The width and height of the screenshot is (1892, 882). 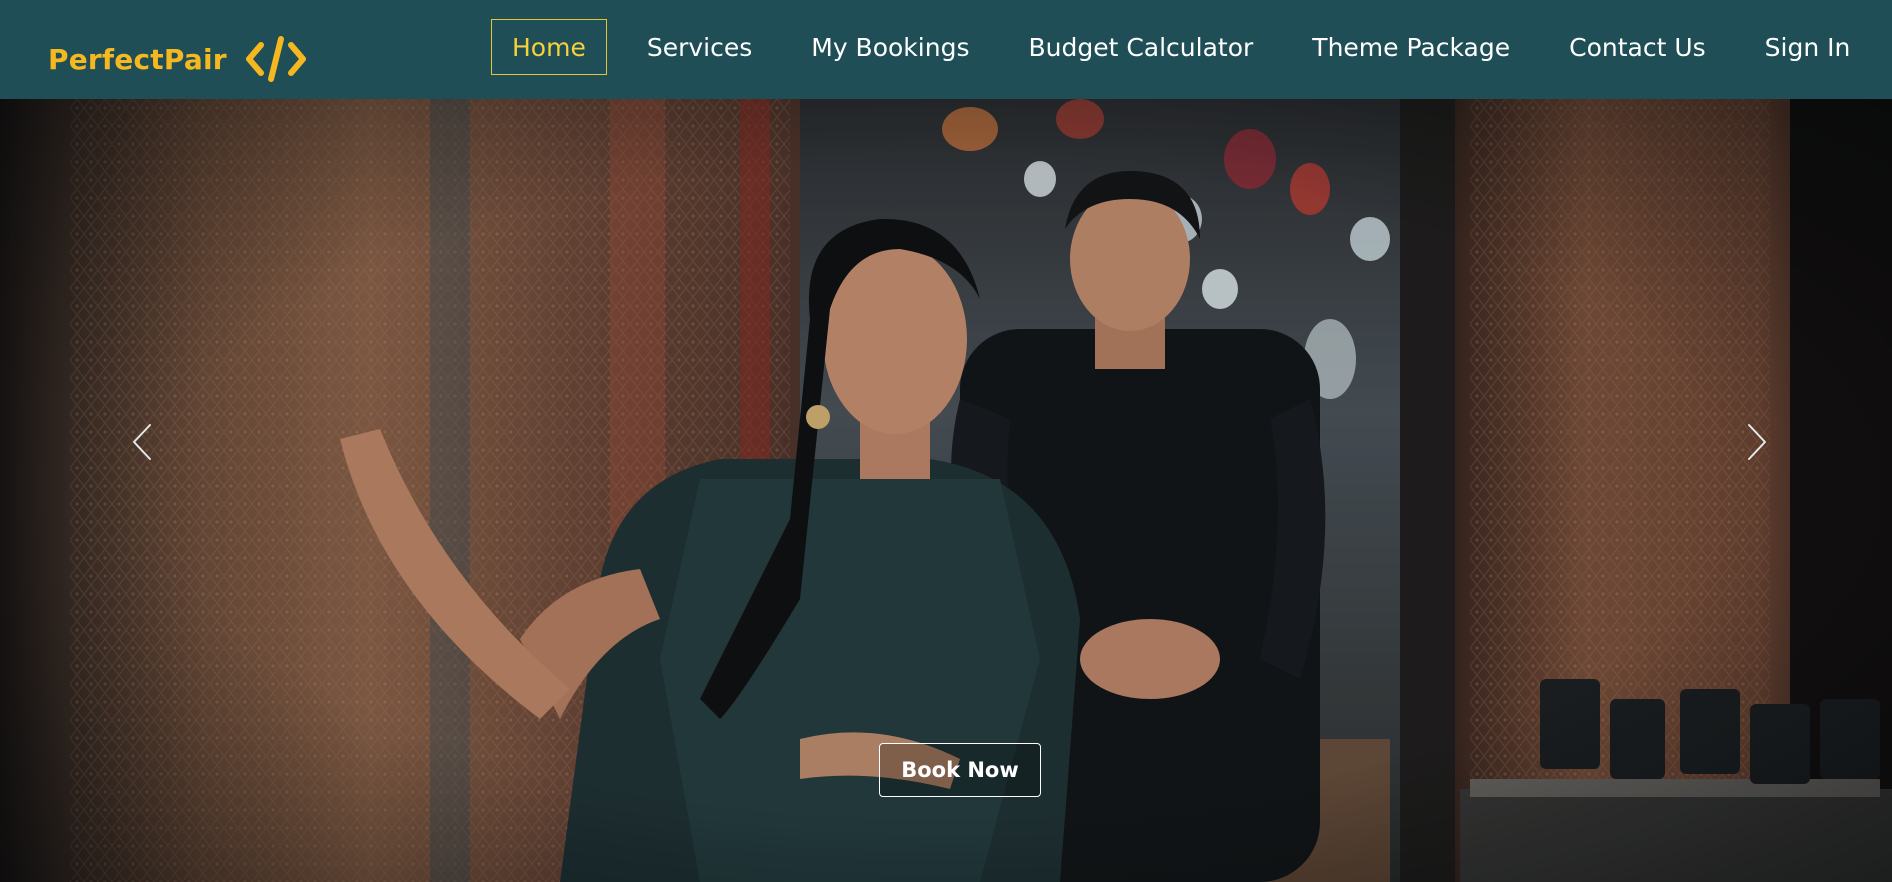 I want to click on nav-contact-us: Contact Us, so click(x=1637, y=47).